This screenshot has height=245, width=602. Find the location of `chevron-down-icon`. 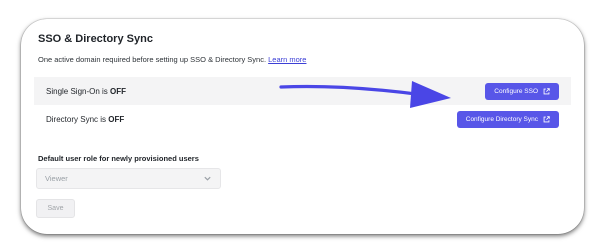

chevron-down-icon is located at coordinates (207, 178).